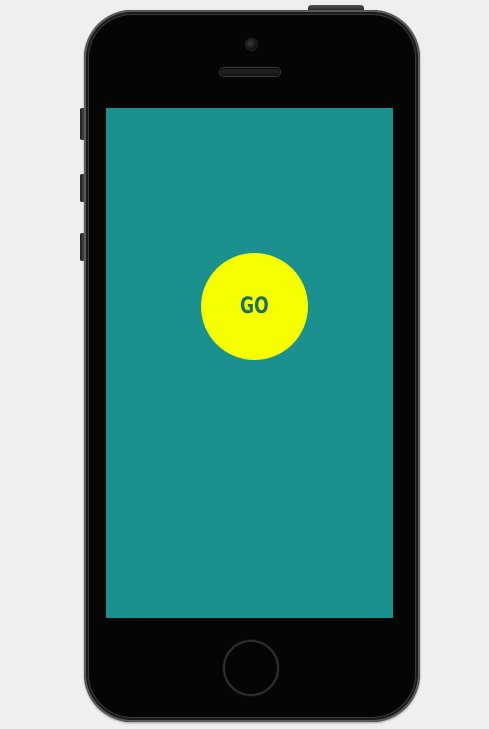 The width and height of the screenshot is (489, 729). I want to click on front-camera-icon, so click(251, 44).